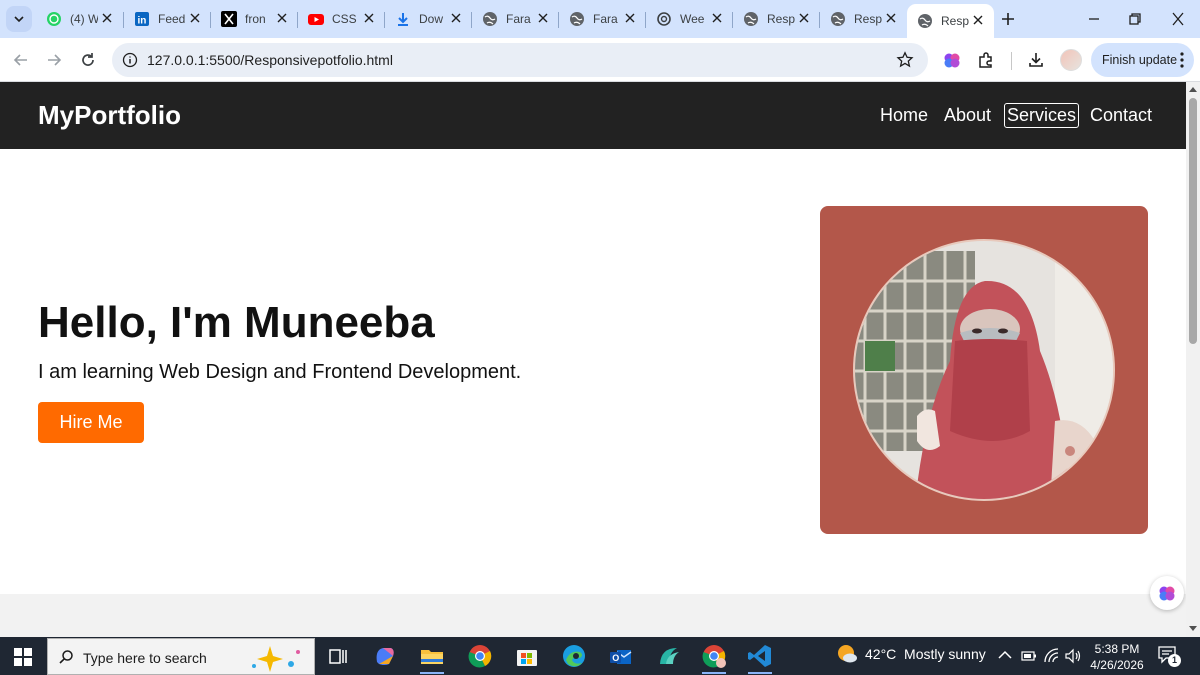  I want to click on nav-services: Services, so click(1042, 115).